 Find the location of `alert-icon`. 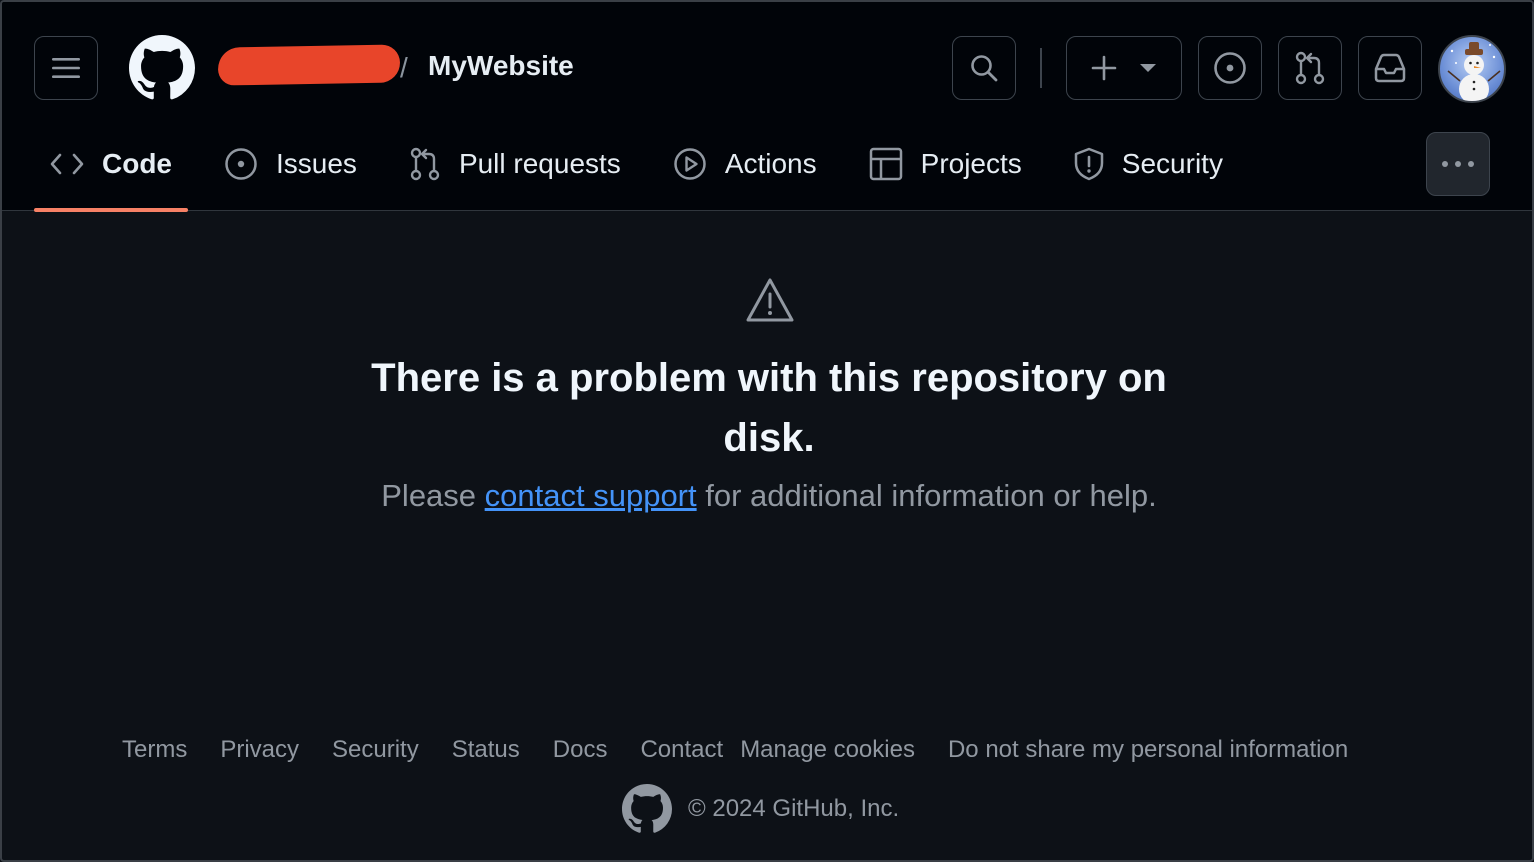

alert-icon is located at coordinates (770, 300).